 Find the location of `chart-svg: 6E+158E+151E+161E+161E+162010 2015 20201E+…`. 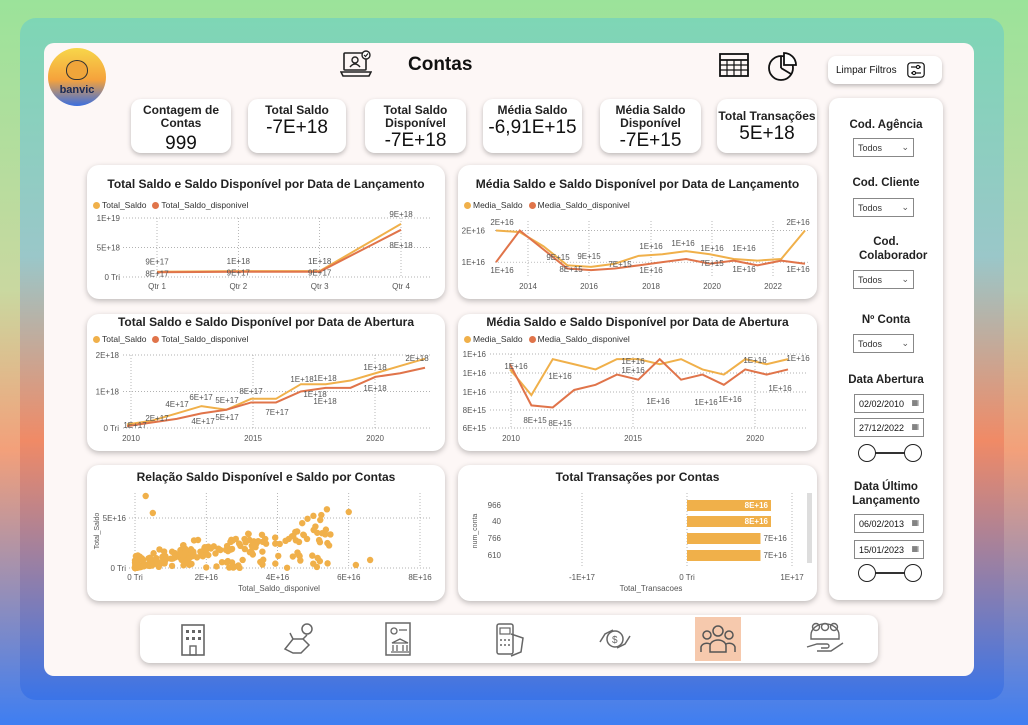

chart-svg: 6E+158E+151E+161E+161E+162010 2015 20201E+… is located at coordinates (637, 396).